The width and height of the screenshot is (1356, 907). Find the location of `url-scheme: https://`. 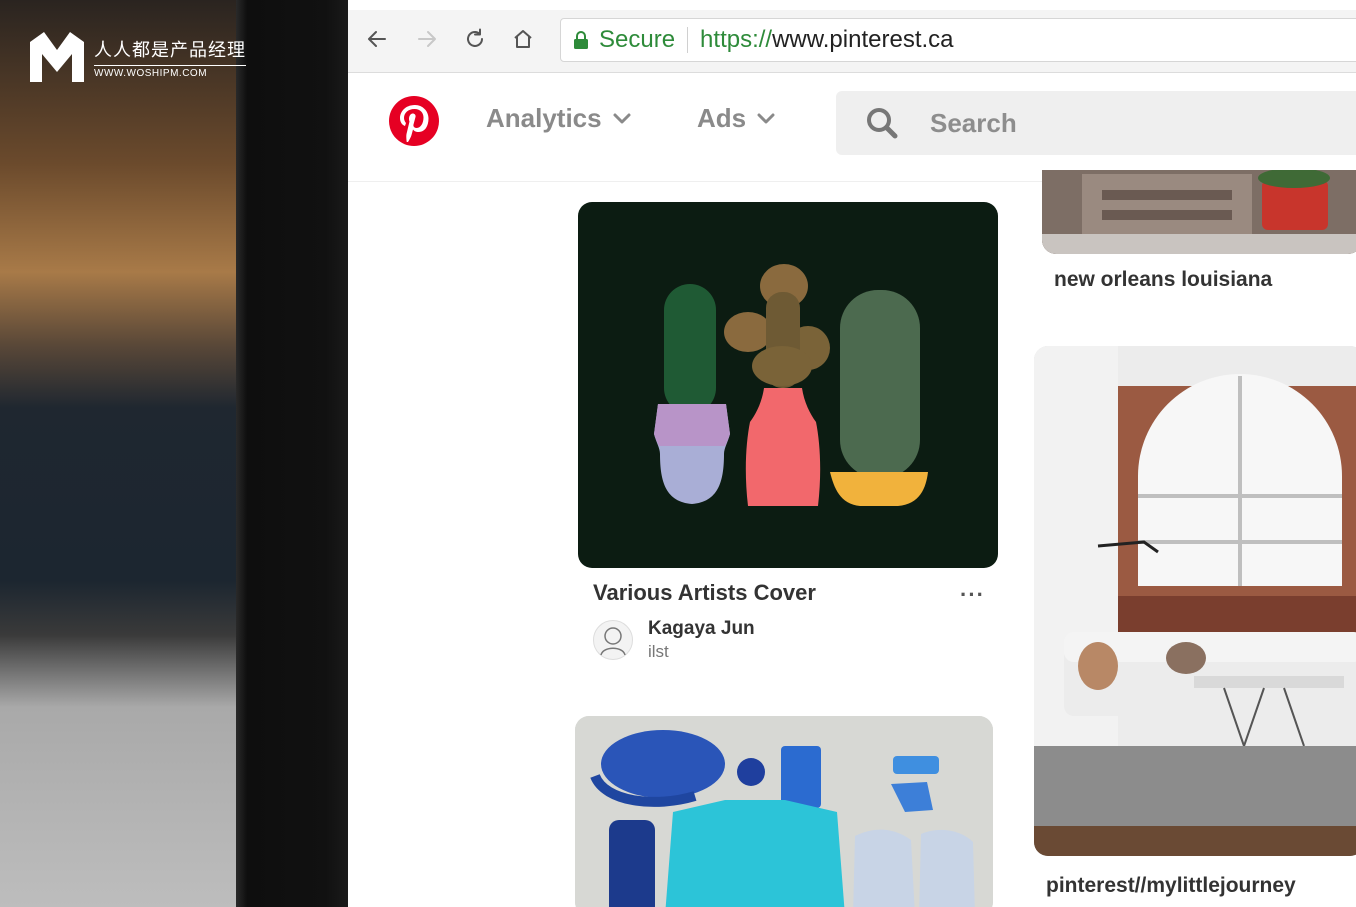

url-scheme: https:// is located at coordinates (736, 39).